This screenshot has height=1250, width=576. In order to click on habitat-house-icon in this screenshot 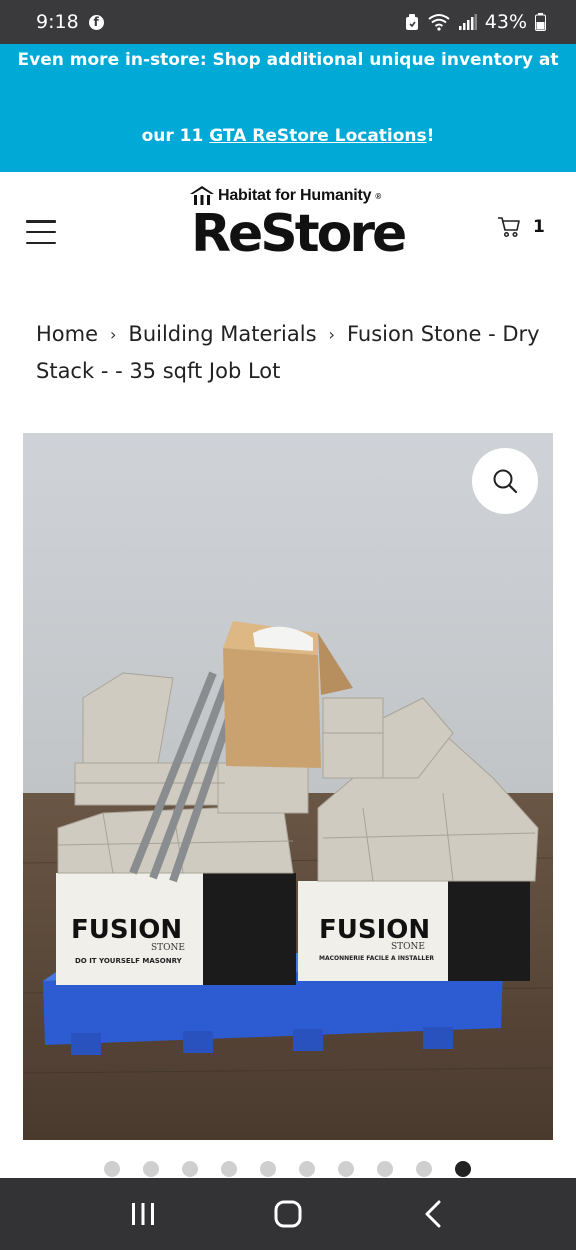, I will do `click(202, 195)`.